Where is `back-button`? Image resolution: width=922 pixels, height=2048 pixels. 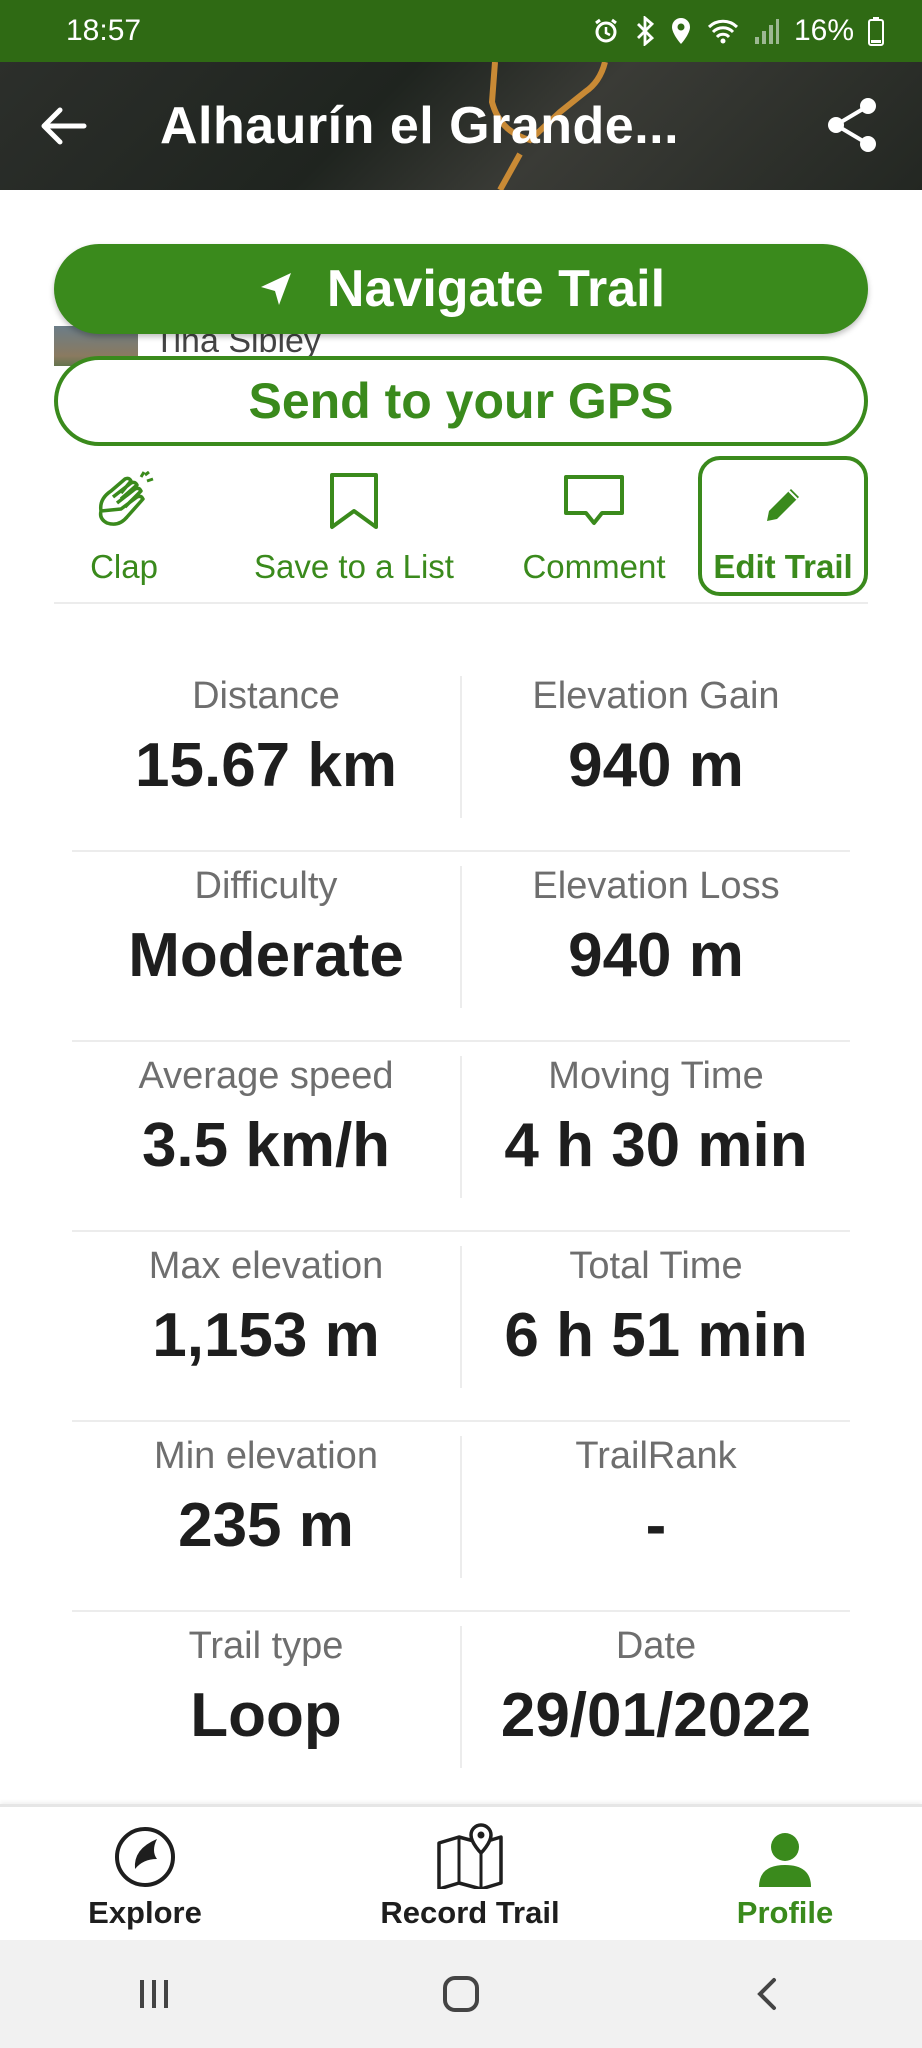
back-button is located at coordinates (64, 126).